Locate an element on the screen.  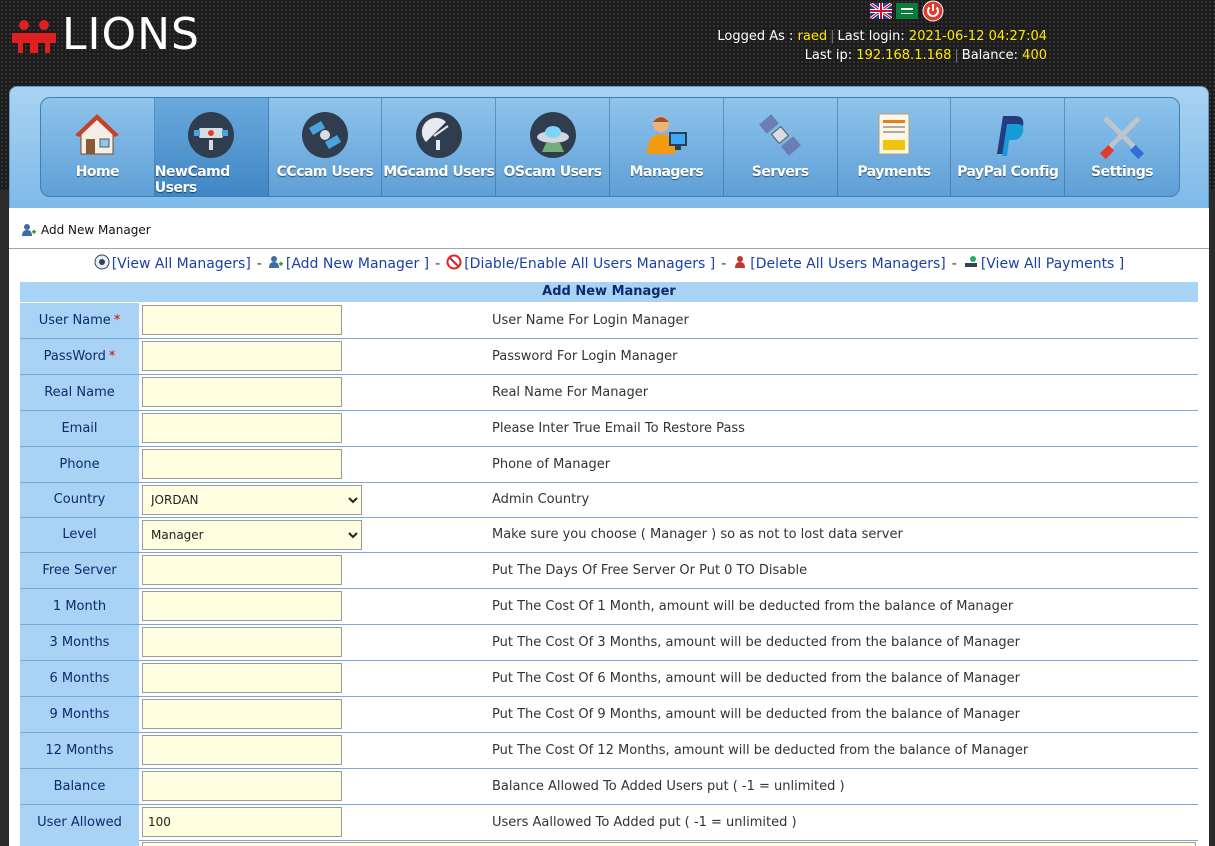
tools-icon is located at coordinates (1122, 138).